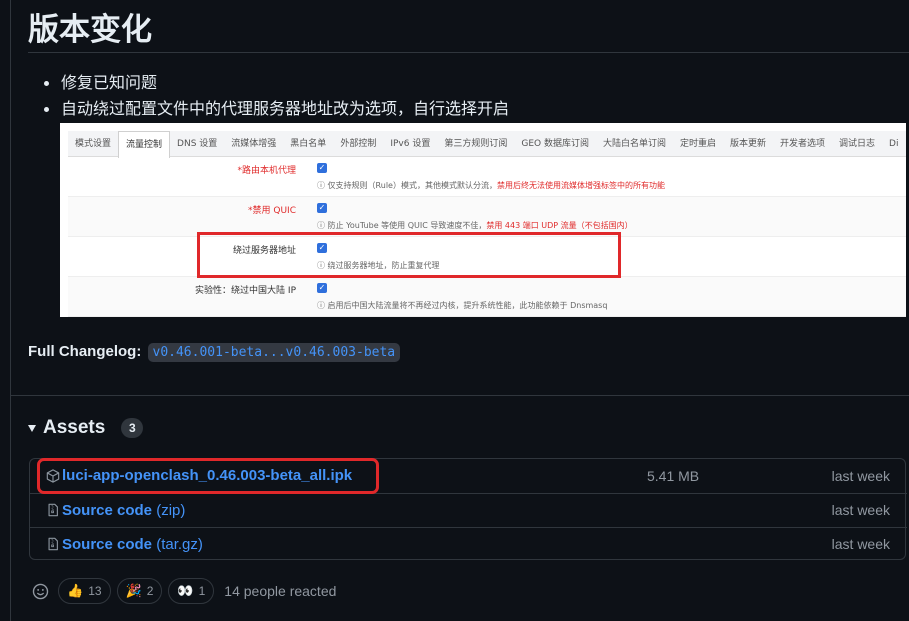  What do you see at coordinates (468, 509) in the screenshot?
I see `asset-row: Source code (zip) last week` at bounding box center [468, 509].